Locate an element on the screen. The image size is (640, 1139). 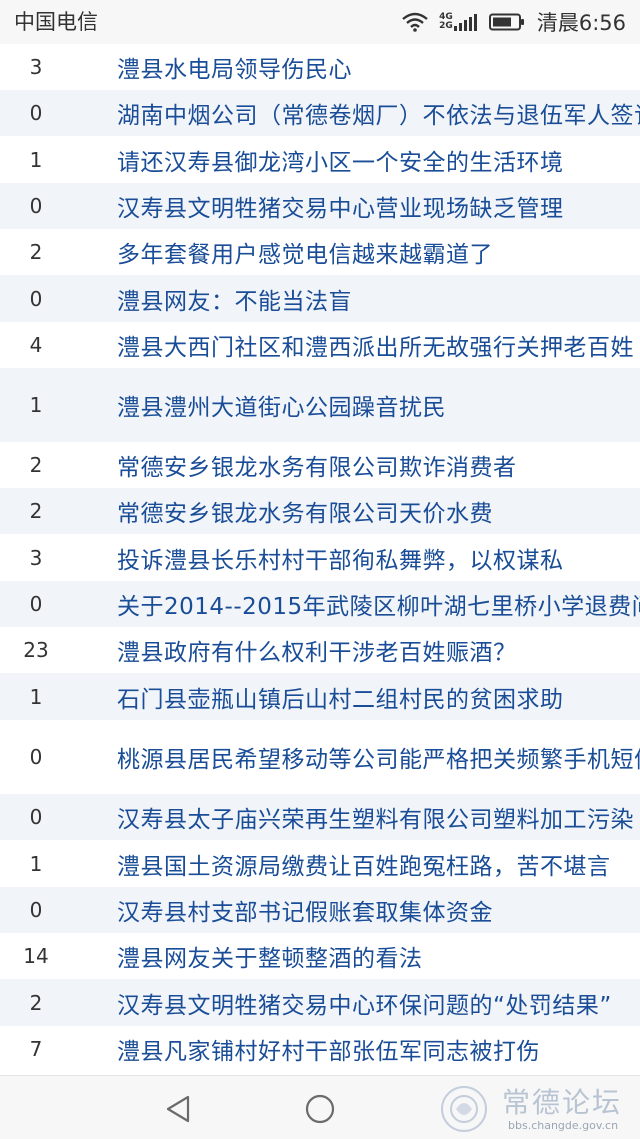
thread-title-link: 澧县网友：不能当法盲 is located at coordinates (234, 298).